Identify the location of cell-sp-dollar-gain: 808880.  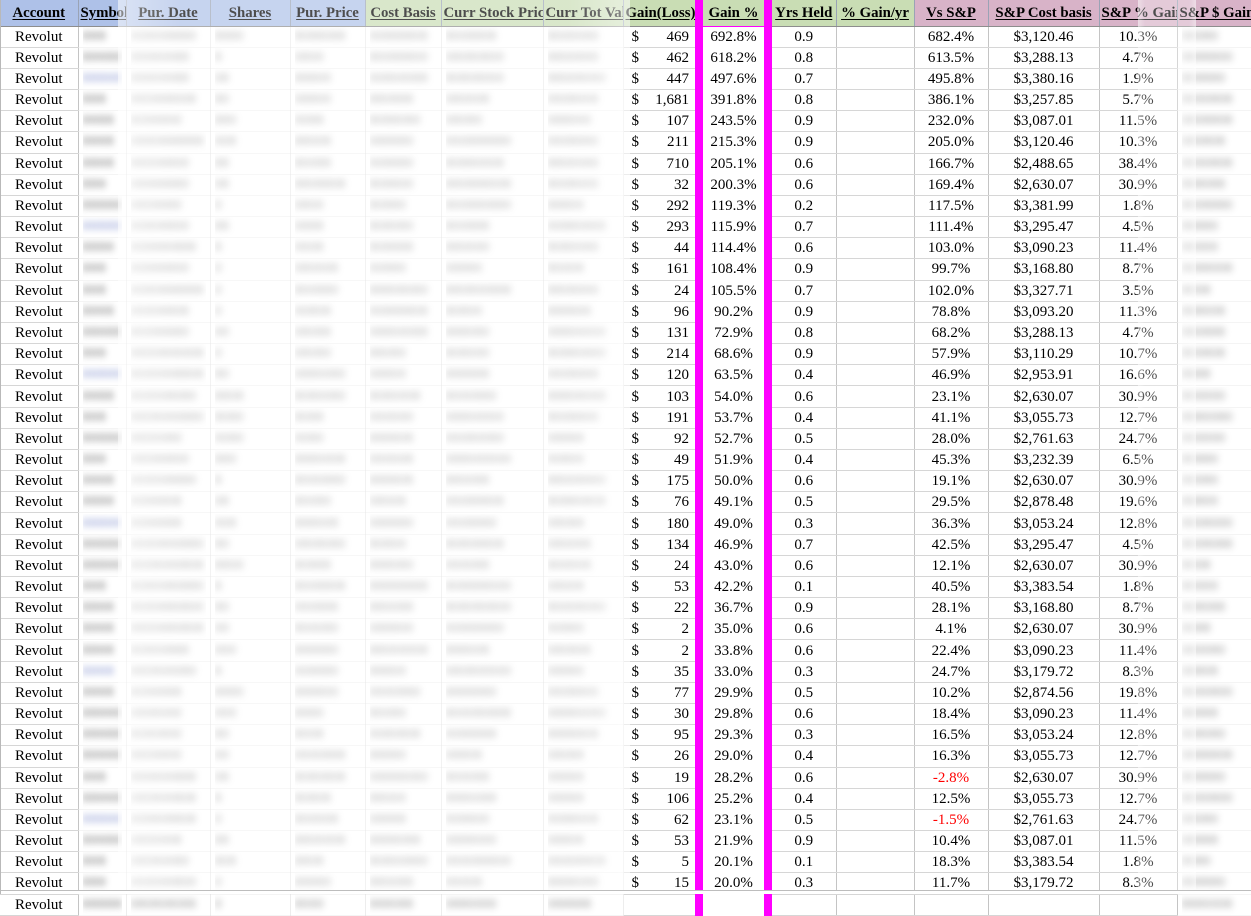
(1214, 78).